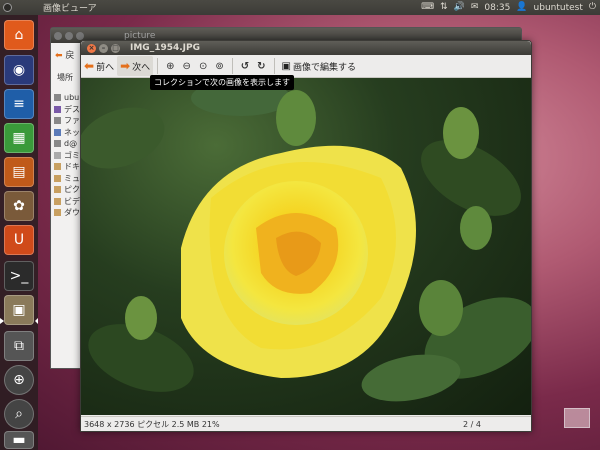  What do you see at coordinates (577, 418) in the screenshot?
I see `workspace-preview` at bounding box center [577, 418].